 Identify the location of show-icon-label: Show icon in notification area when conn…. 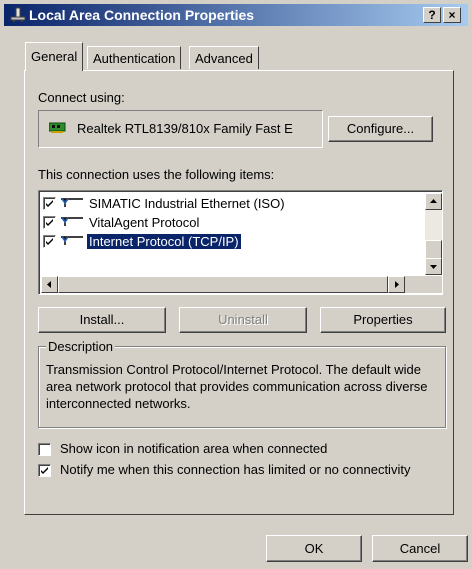
(193, 448).